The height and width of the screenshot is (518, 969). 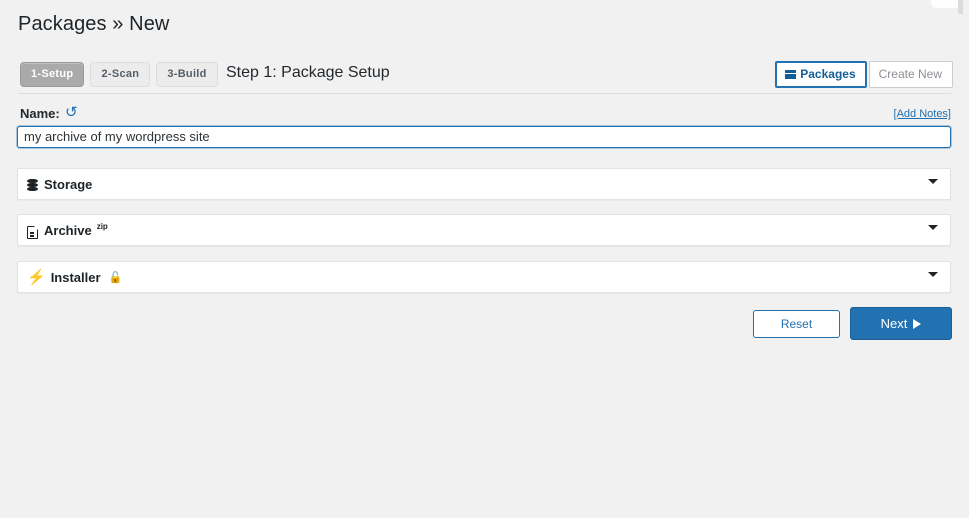 I want to click on next-button: Next, so click(x=901, y=323).